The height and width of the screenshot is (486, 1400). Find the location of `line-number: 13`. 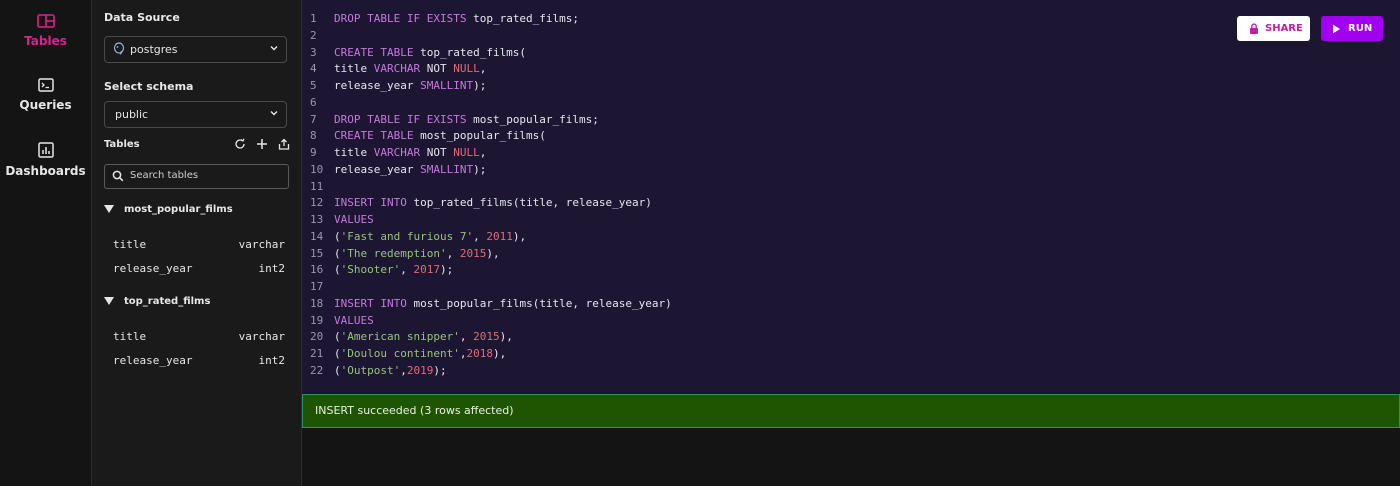

line-number: 13 is located at coordinates (317, 219).